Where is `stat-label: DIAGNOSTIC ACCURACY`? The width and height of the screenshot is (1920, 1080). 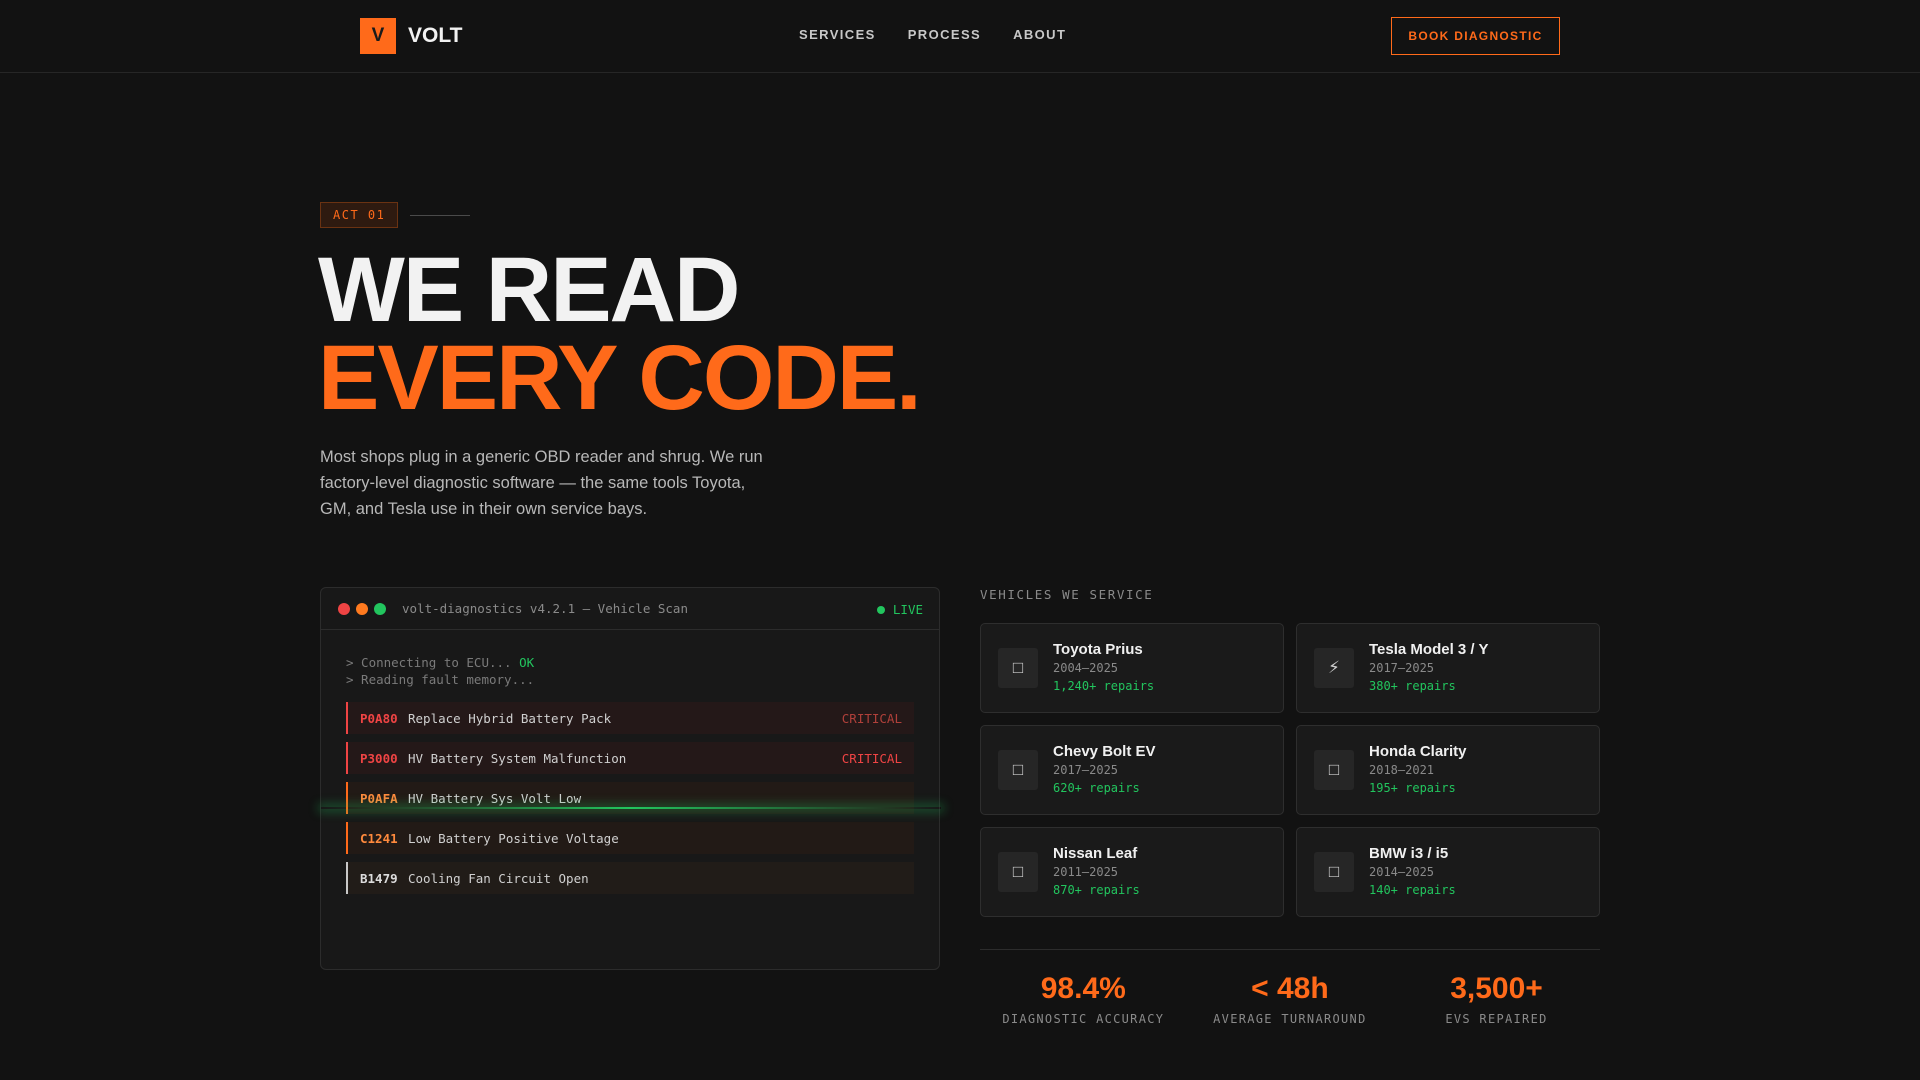
stat-label: DIAGNOSTIC ACCURACY is located at coordinates (1083, 1019).